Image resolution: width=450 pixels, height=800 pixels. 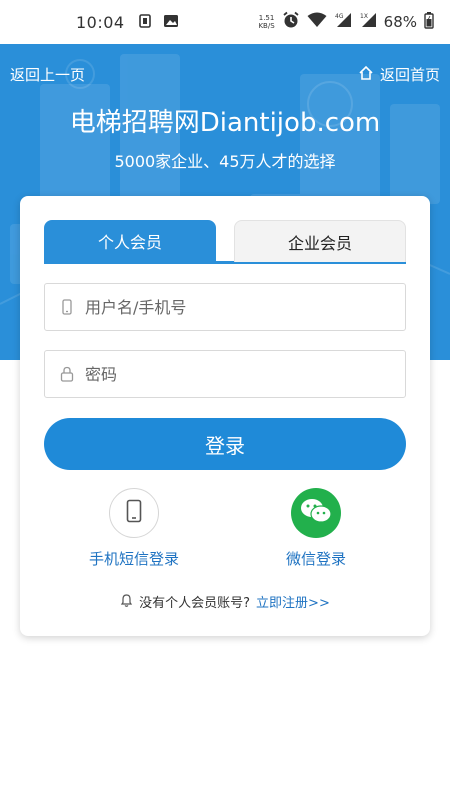 I want to click on signal-4g-icon: 4G, so click(x=343, y=22).